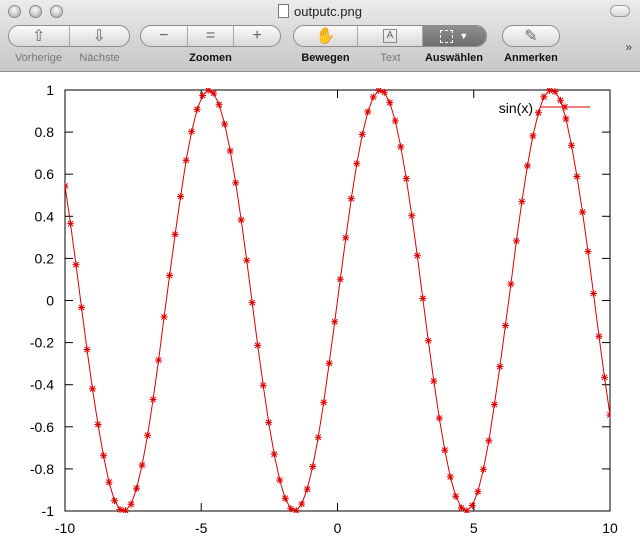 The image size is (640, 550). I want to click on toolbar-overflow-button: », so click(628, 47).